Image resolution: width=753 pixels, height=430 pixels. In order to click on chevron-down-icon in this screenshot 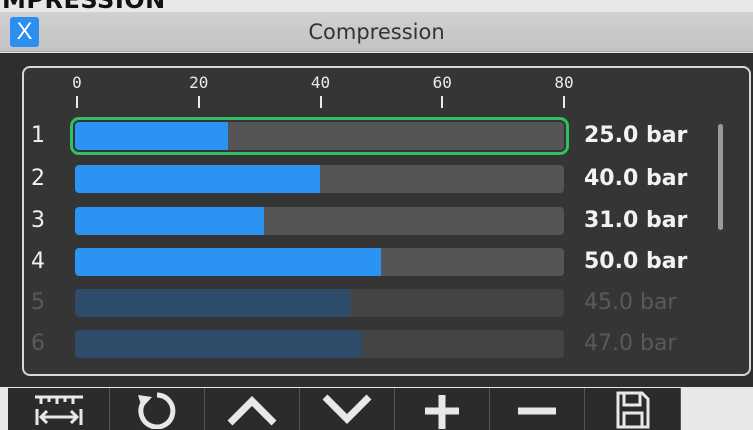, I will do `click(347, 409)`.